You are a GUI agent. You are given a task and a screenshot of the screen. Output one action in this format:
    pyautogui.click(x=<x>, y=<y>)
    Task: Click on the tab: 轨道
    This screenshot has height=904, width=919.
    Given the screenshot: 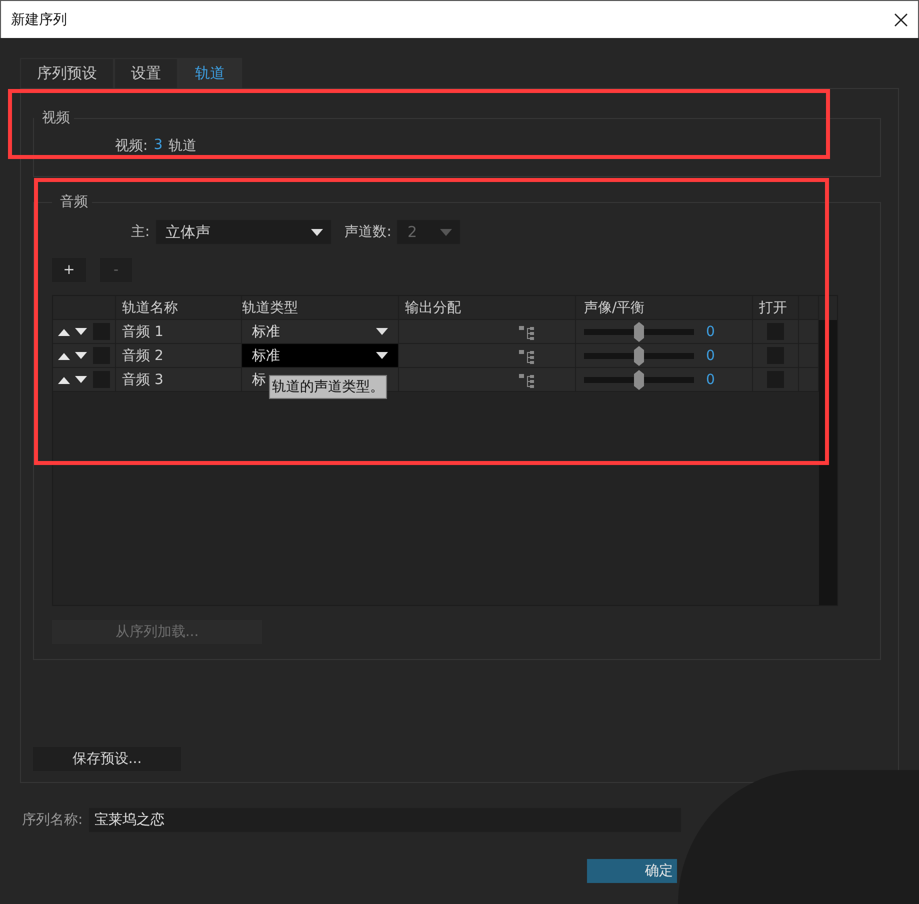 What is the action you would take?
    pyautogui.click(x=210, y=73)
    